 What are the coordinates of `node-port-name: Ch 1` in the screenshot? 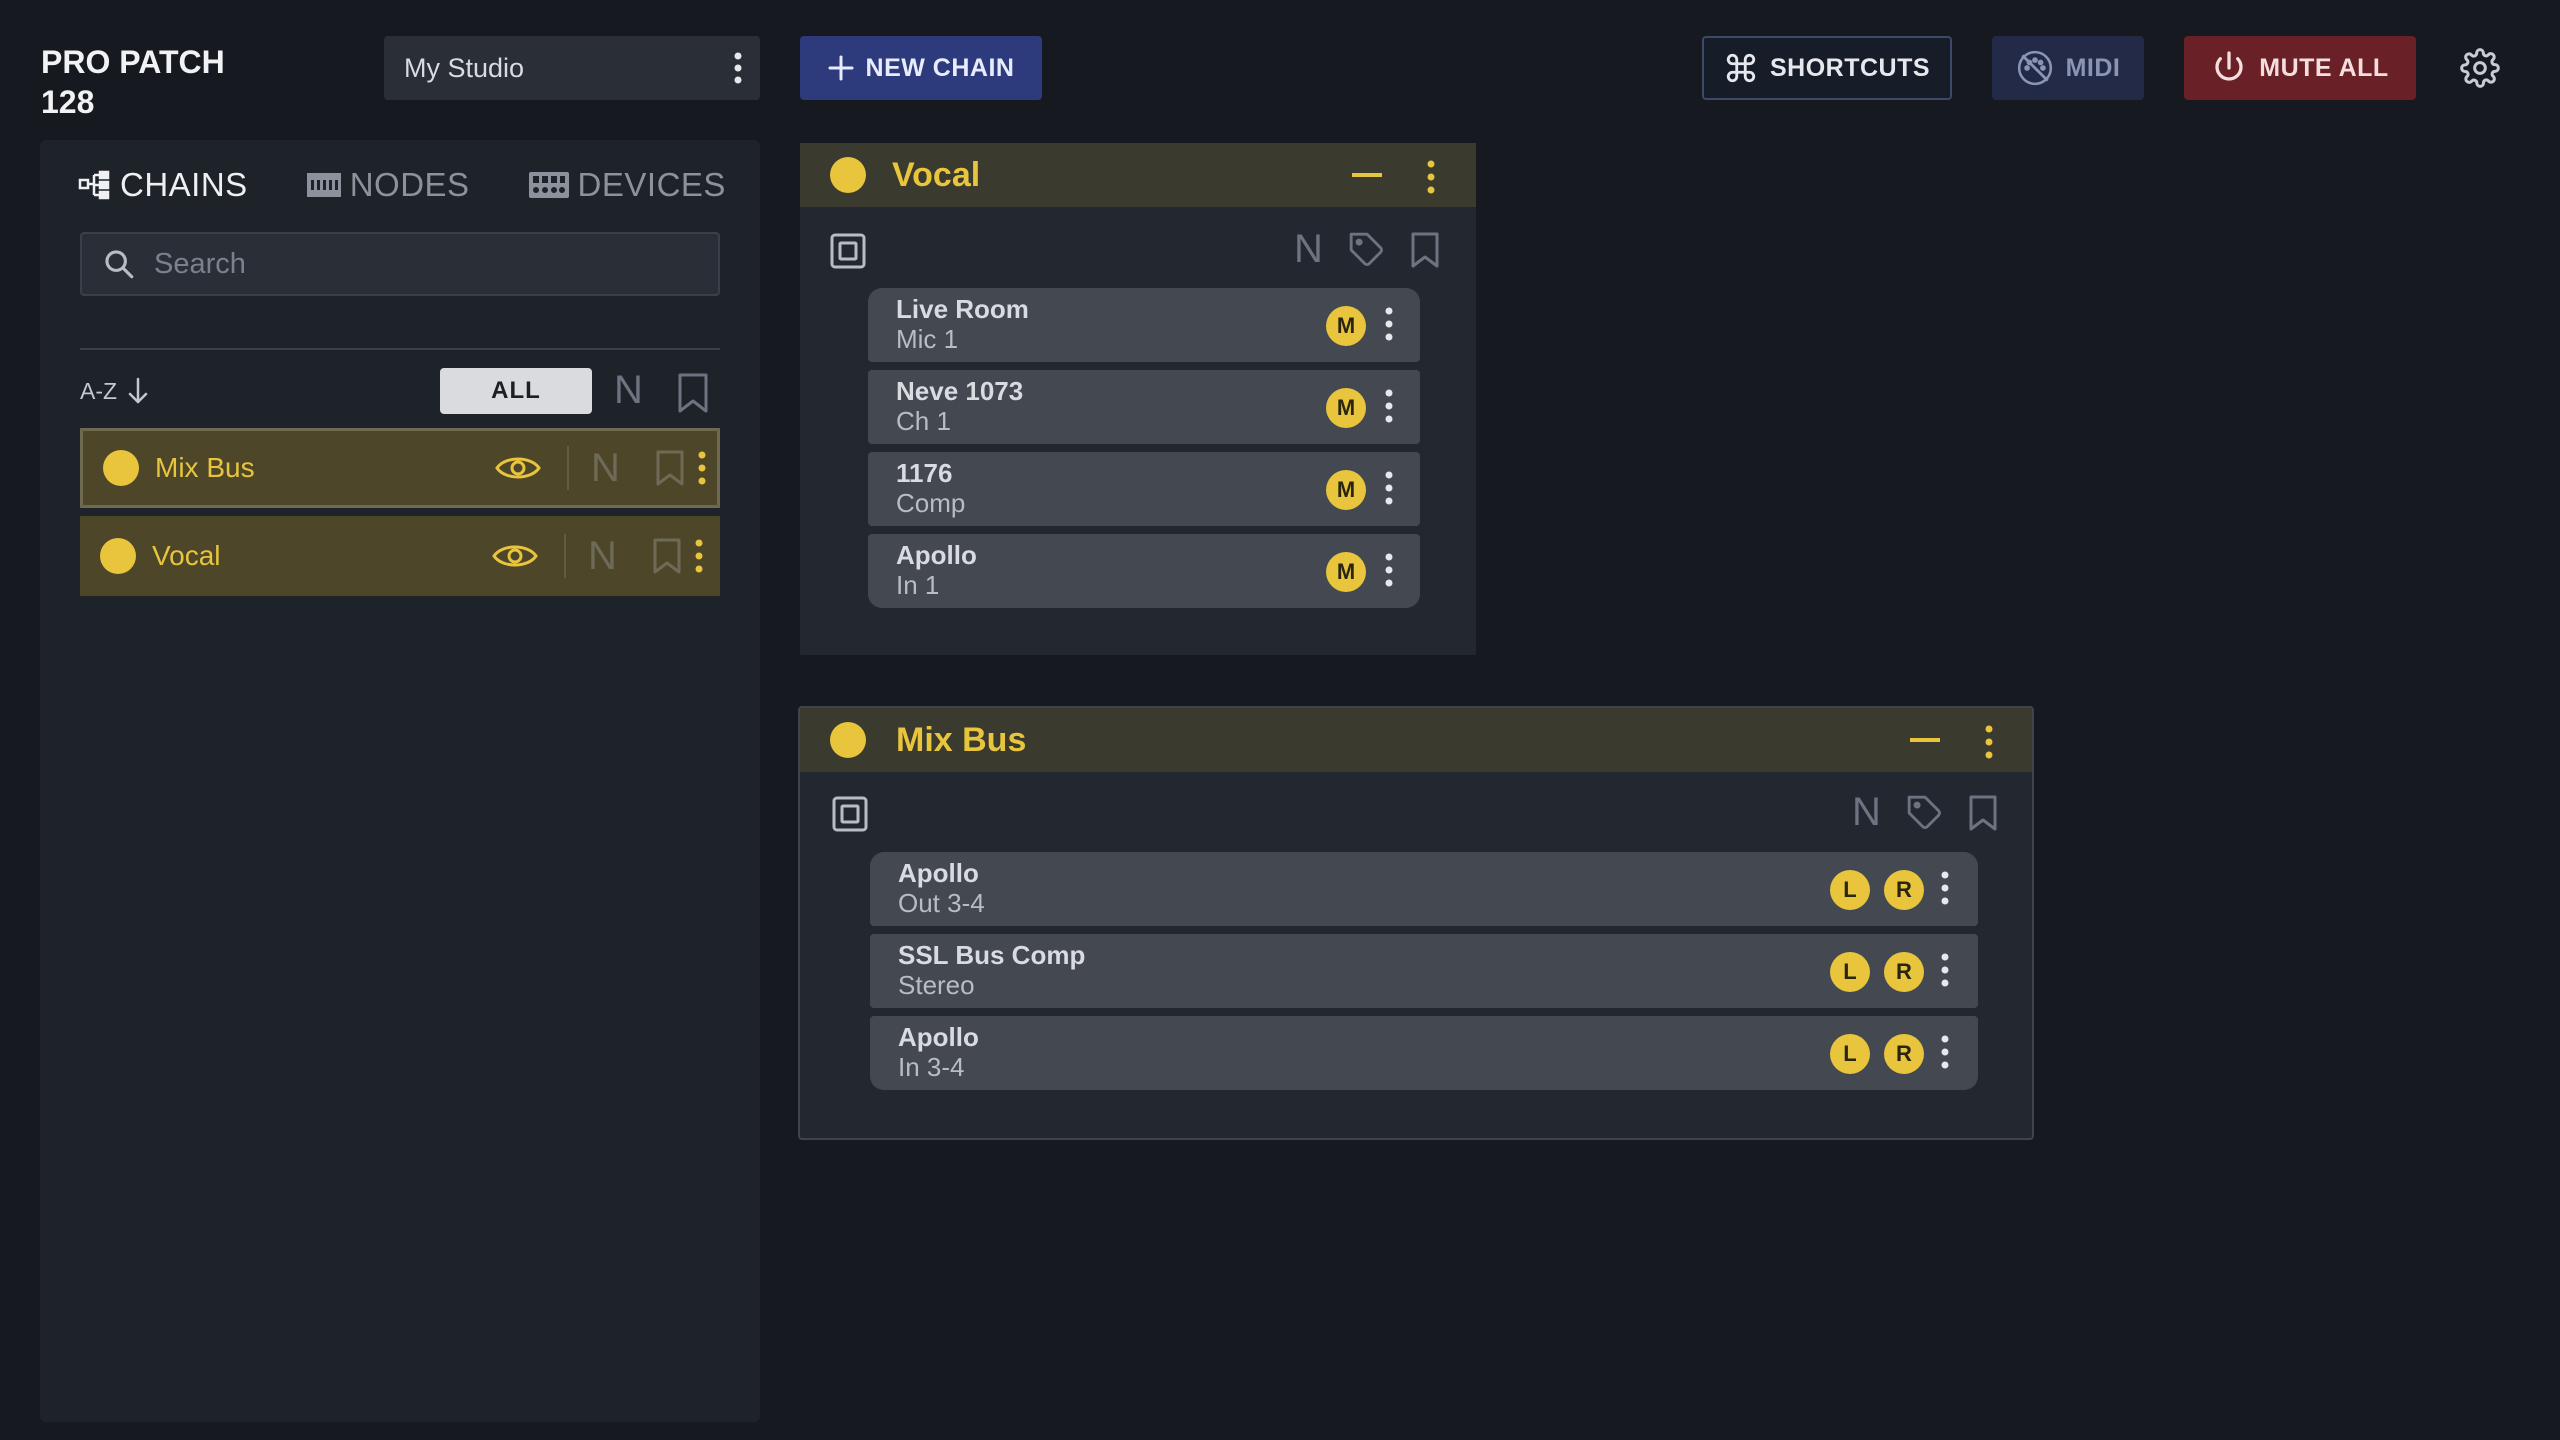 It's located at (923, 421).